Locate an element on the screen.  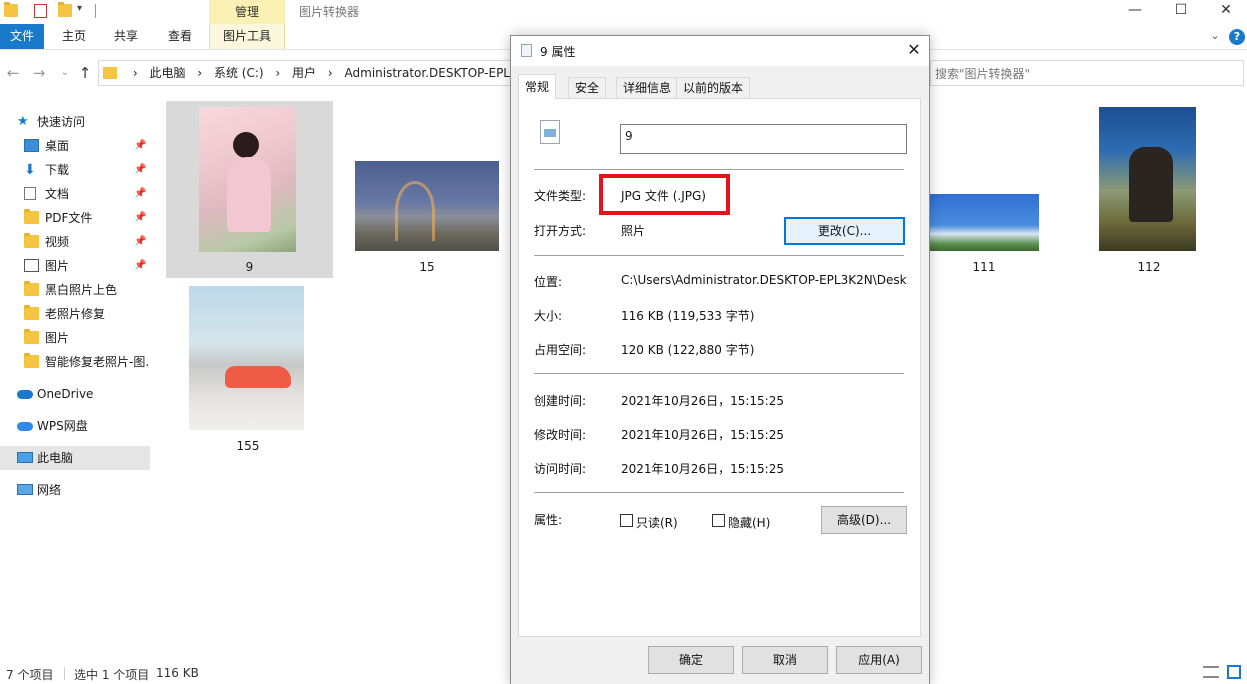
window-title: 图片转换器 is located at coordinates (329, 12).